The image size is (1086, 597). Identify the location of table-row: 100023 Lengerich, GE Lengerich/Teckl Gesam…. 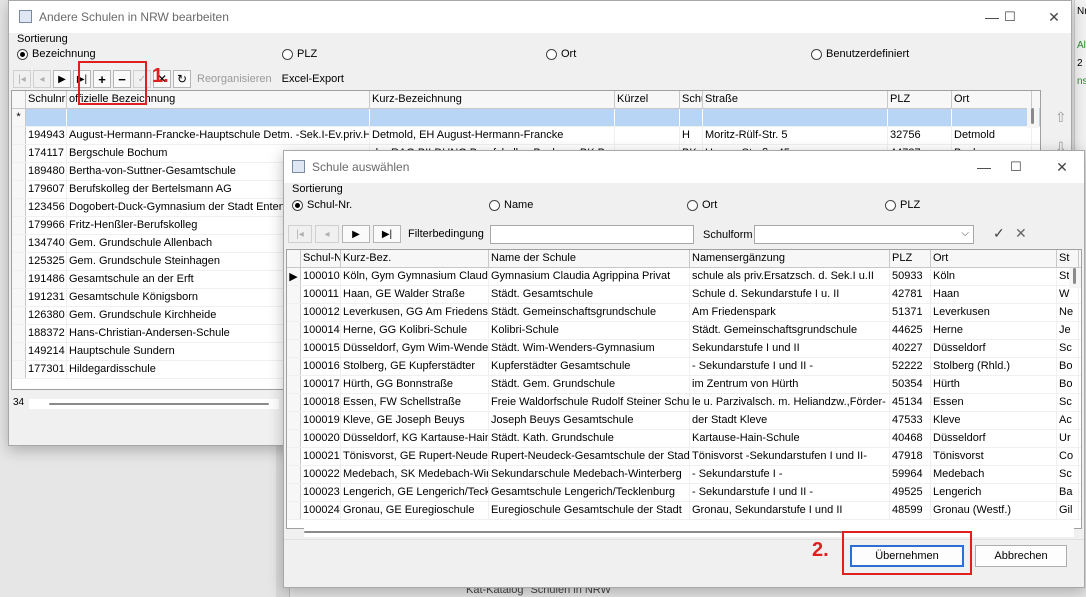
(684, 493).